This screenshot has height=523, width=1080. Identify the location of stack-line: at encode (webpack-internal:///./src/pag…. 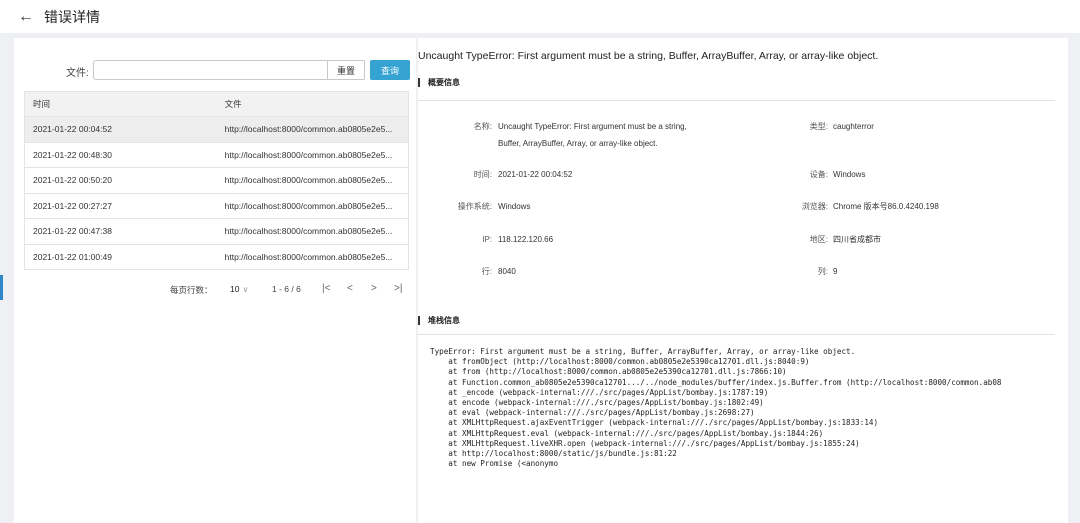
(597, 403).